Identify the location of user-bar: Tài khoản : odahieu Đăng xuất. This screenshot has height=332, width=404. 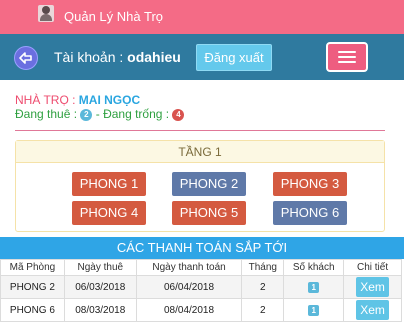
(202, 57).